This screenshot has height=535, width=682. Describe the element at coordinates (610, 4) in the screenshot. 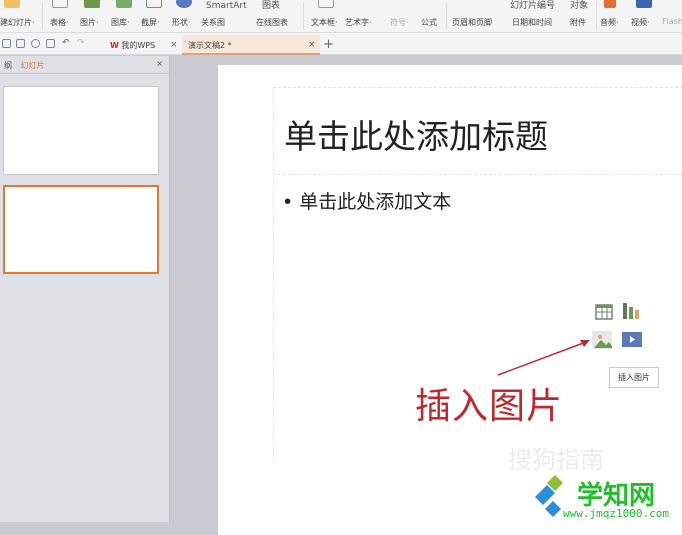

I see `audio-icon` at that location.